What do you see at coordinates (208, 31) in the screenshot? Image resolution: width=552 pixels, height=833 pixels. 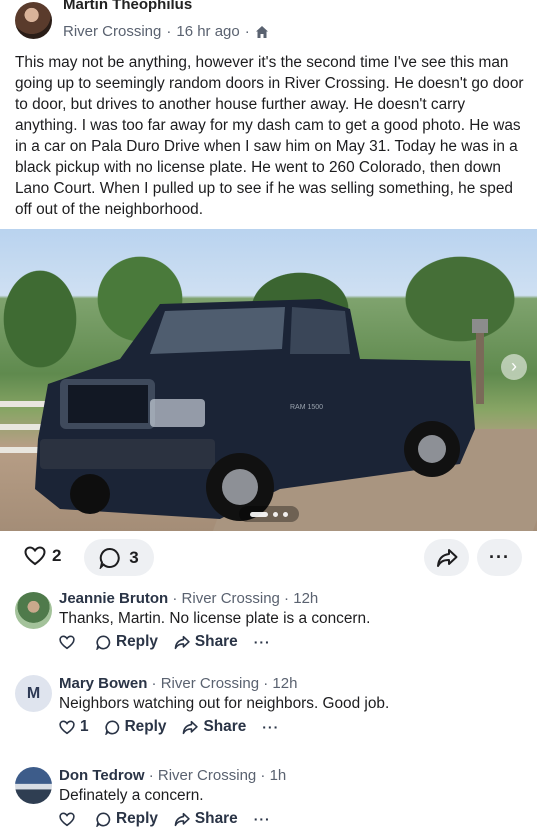 I see `post-time: 16 hr ago` at bounding box center [208, 31].